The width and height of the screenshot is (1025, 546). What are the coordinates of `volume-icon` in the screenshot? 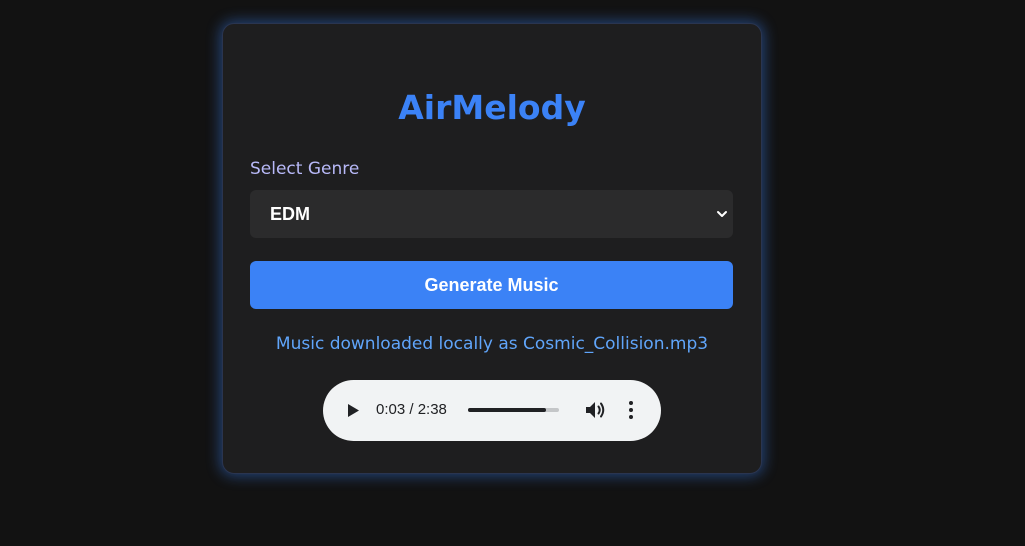 It's located at (596, 410).